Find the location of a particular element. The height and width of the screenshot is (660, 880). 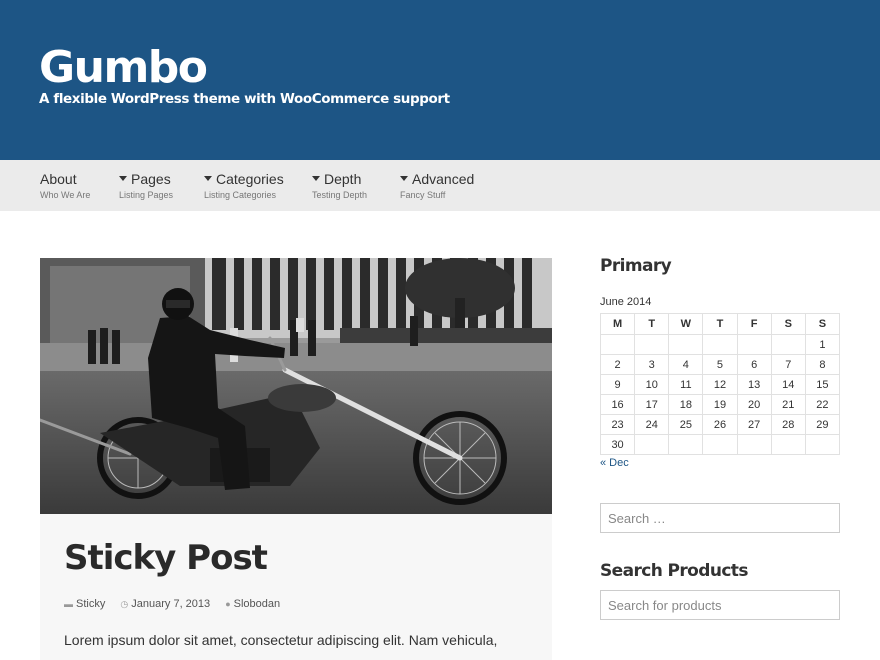

nav-item-advanced: Advanced Fancy Stuff is located at coordinates (437, 186).